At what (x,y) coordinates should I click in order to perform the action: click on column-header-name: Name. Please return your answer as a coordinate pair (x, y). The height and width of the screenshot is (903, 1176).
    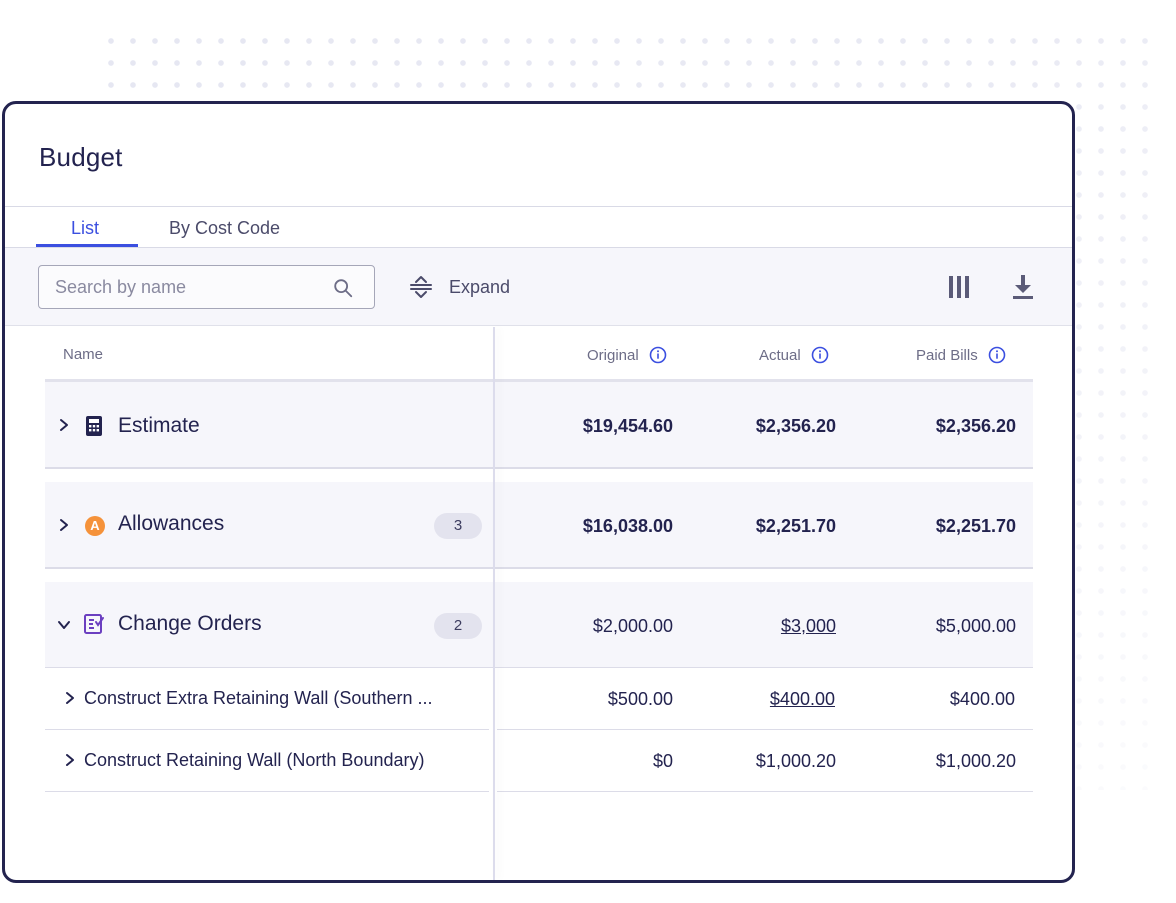
    Looking at the image, I should click on (83, 354).